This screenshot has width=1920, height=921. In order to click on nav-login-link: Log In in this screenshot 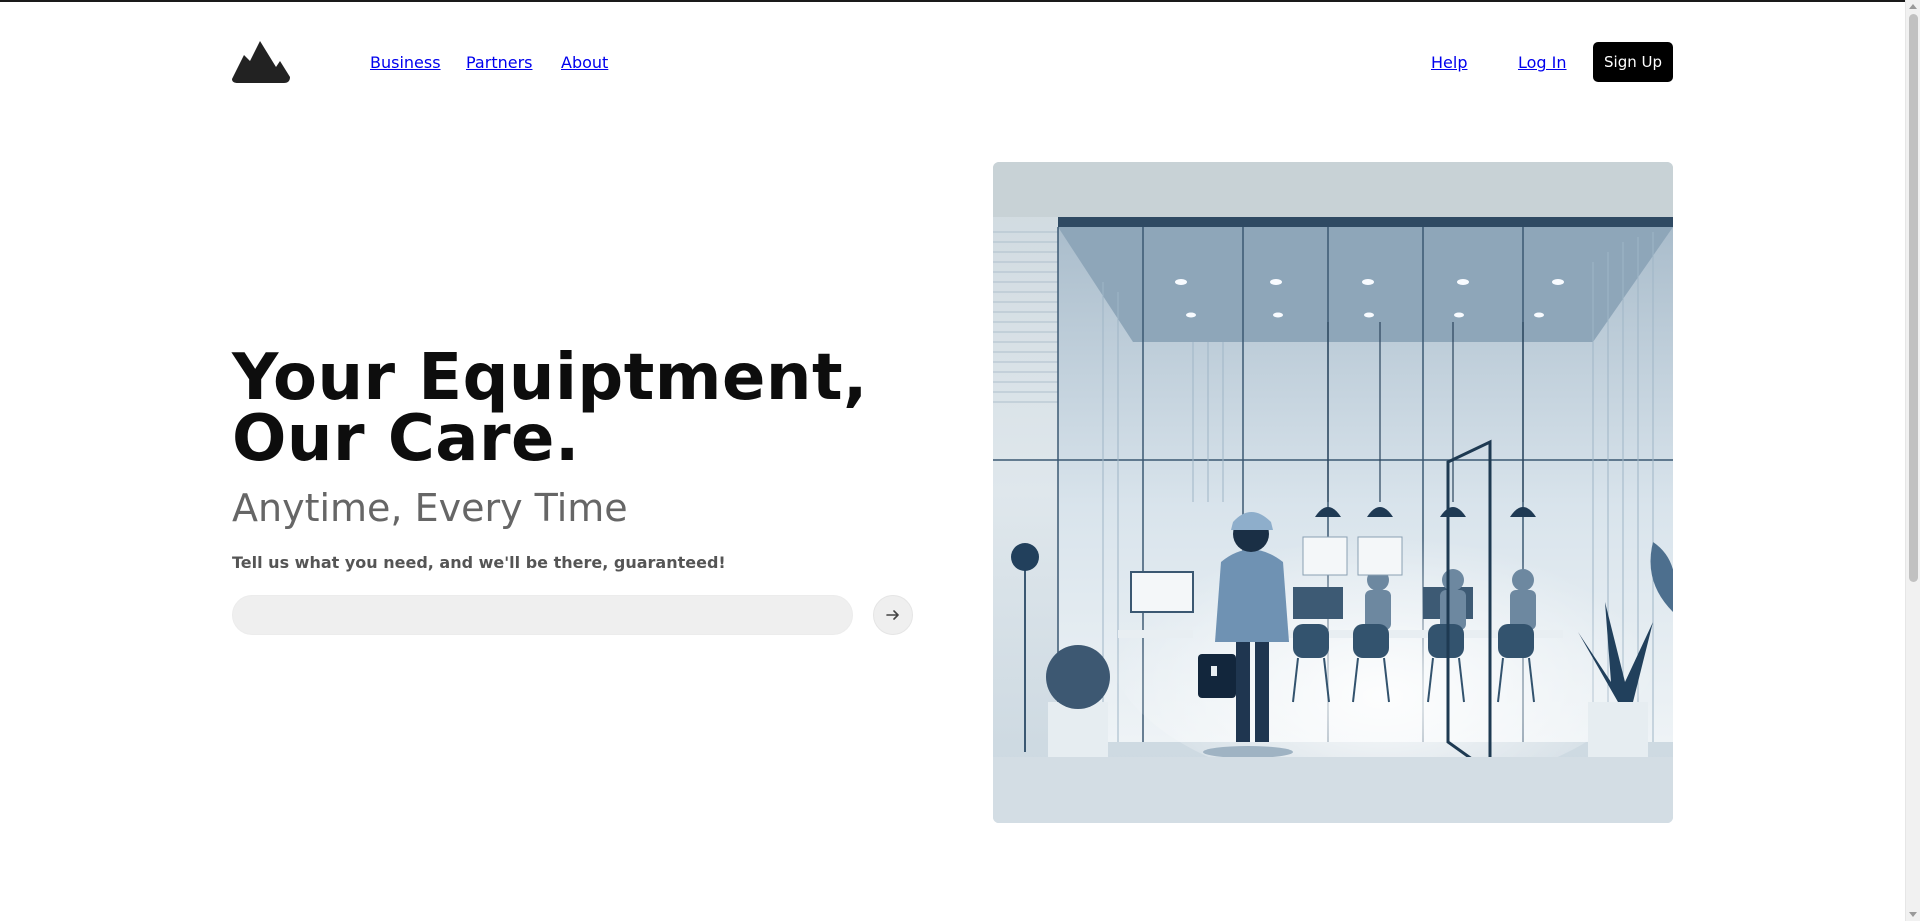, I will do `click(1542, 62)`.